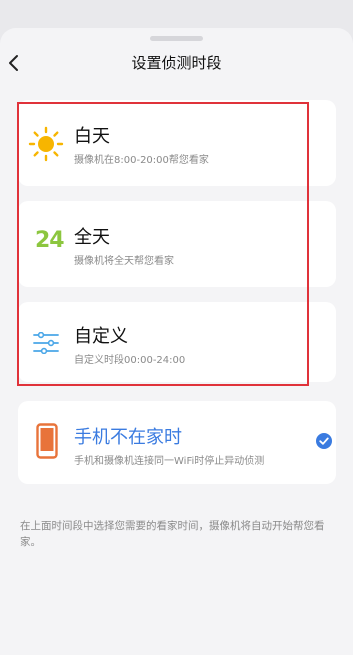  I want to click on phone-icon, so click(47, 443).